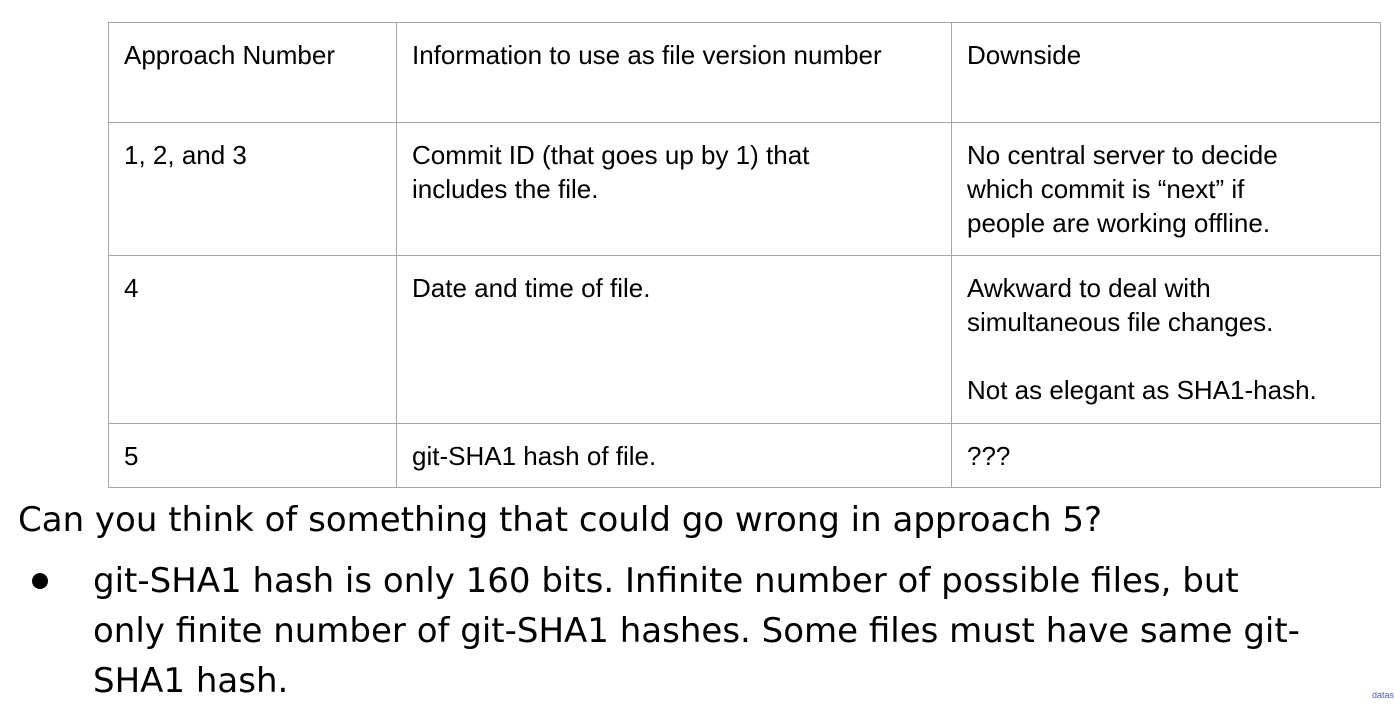  What do you see at coordinates (252, 72) in the screenshot?
I see `header-approach-number: Approach Number` at bounding box center [252, 72].